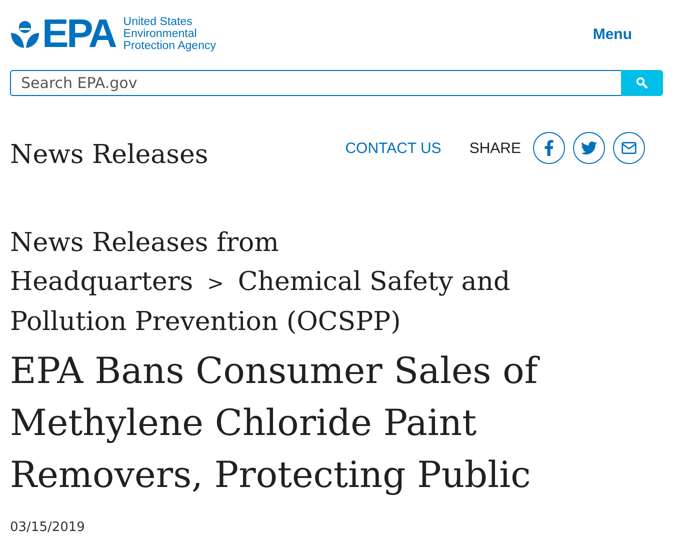 The height and width of the screenshot is (548, 675). What do you see at coordinates (642, 83) in the screenshot?
I see `search-icon` at bounding box center [642, 83].